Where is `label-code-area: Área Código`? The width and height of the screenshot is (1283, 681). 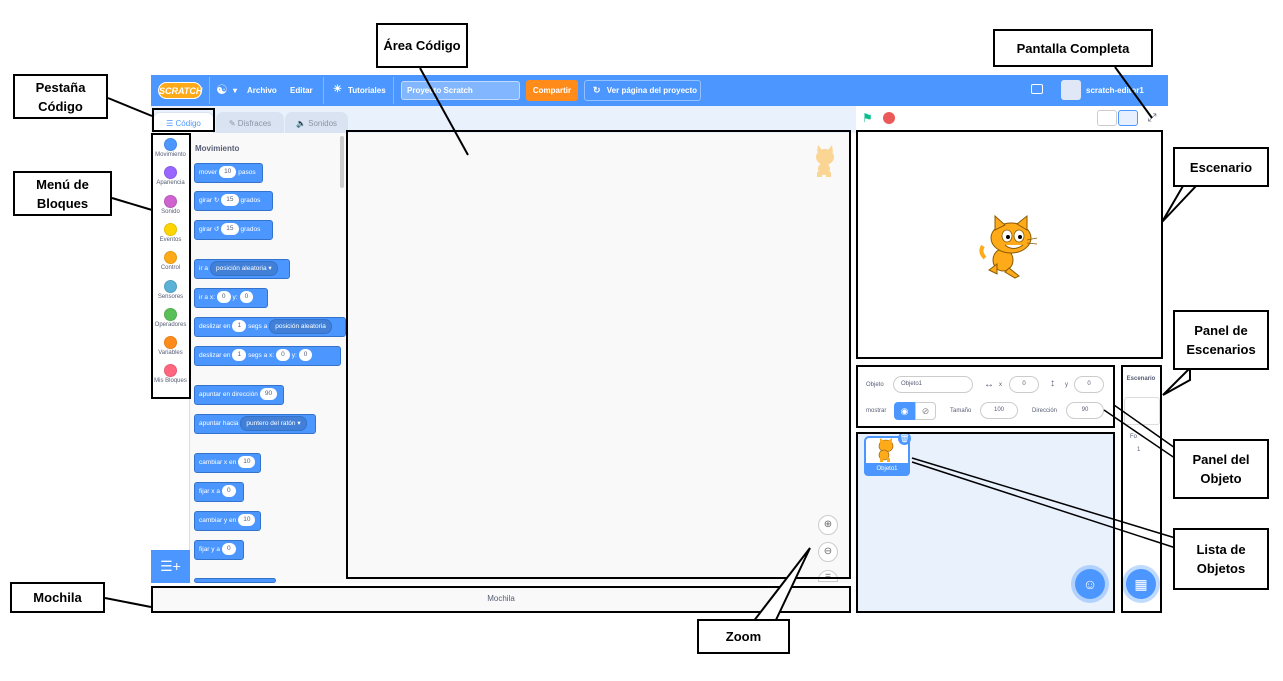 label-code-area: Área Código is located at coordinates (422, 45).